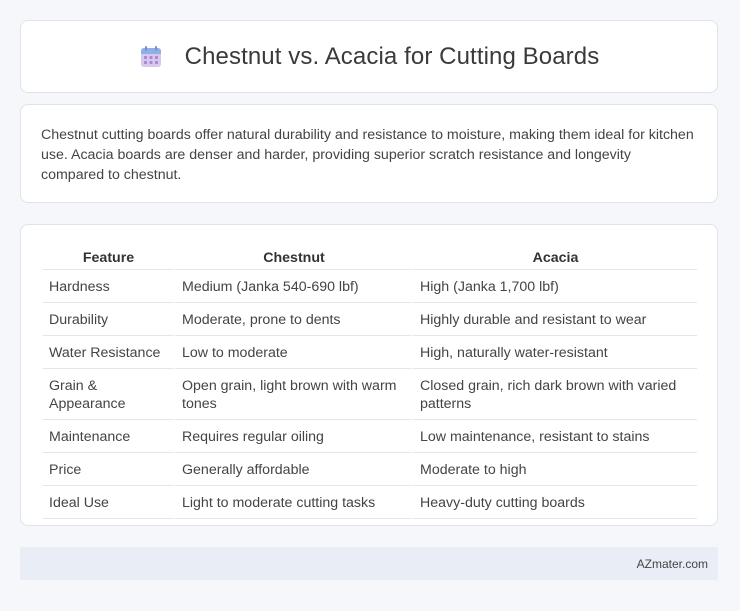 The height and width of the screenshot is (611, 740). Describe the element at coordinates (392, 56) in the screenshot. I see `page-title: Chestnut vs. Acacia for Cutting Boards` at that location.